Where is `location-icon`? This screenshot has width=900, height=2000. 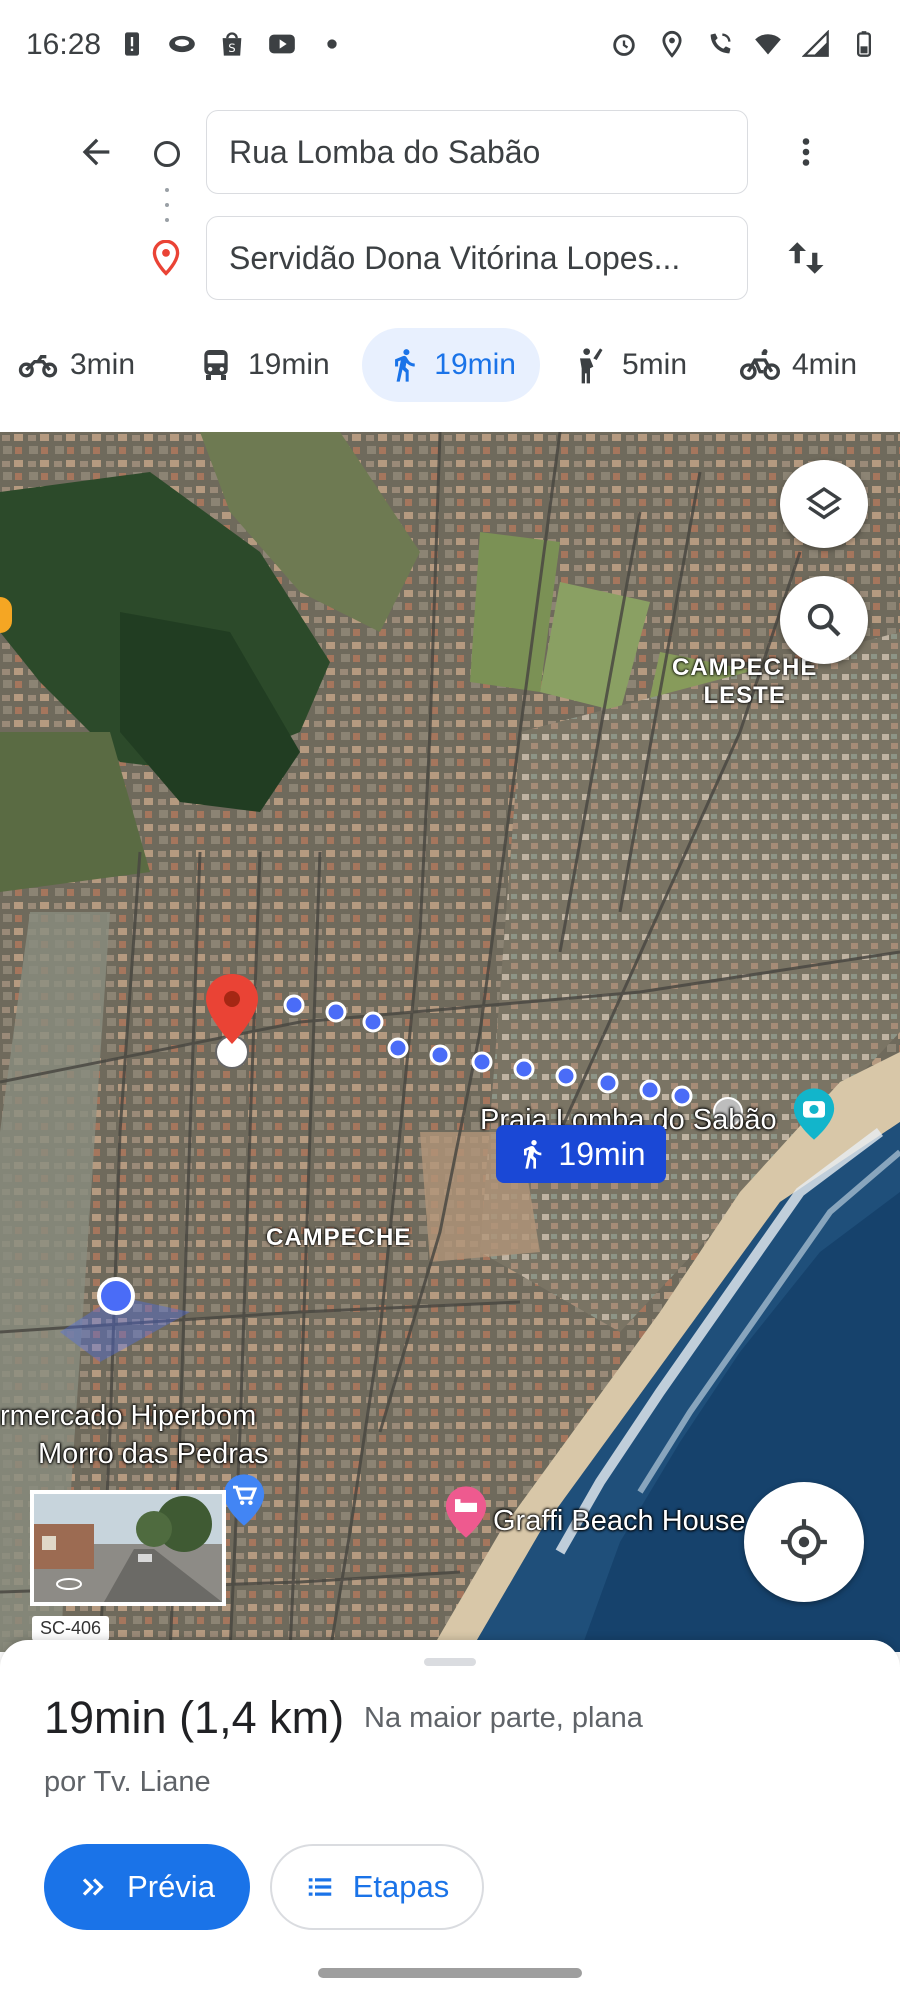 location-icon is located at coordinates (672, 44).